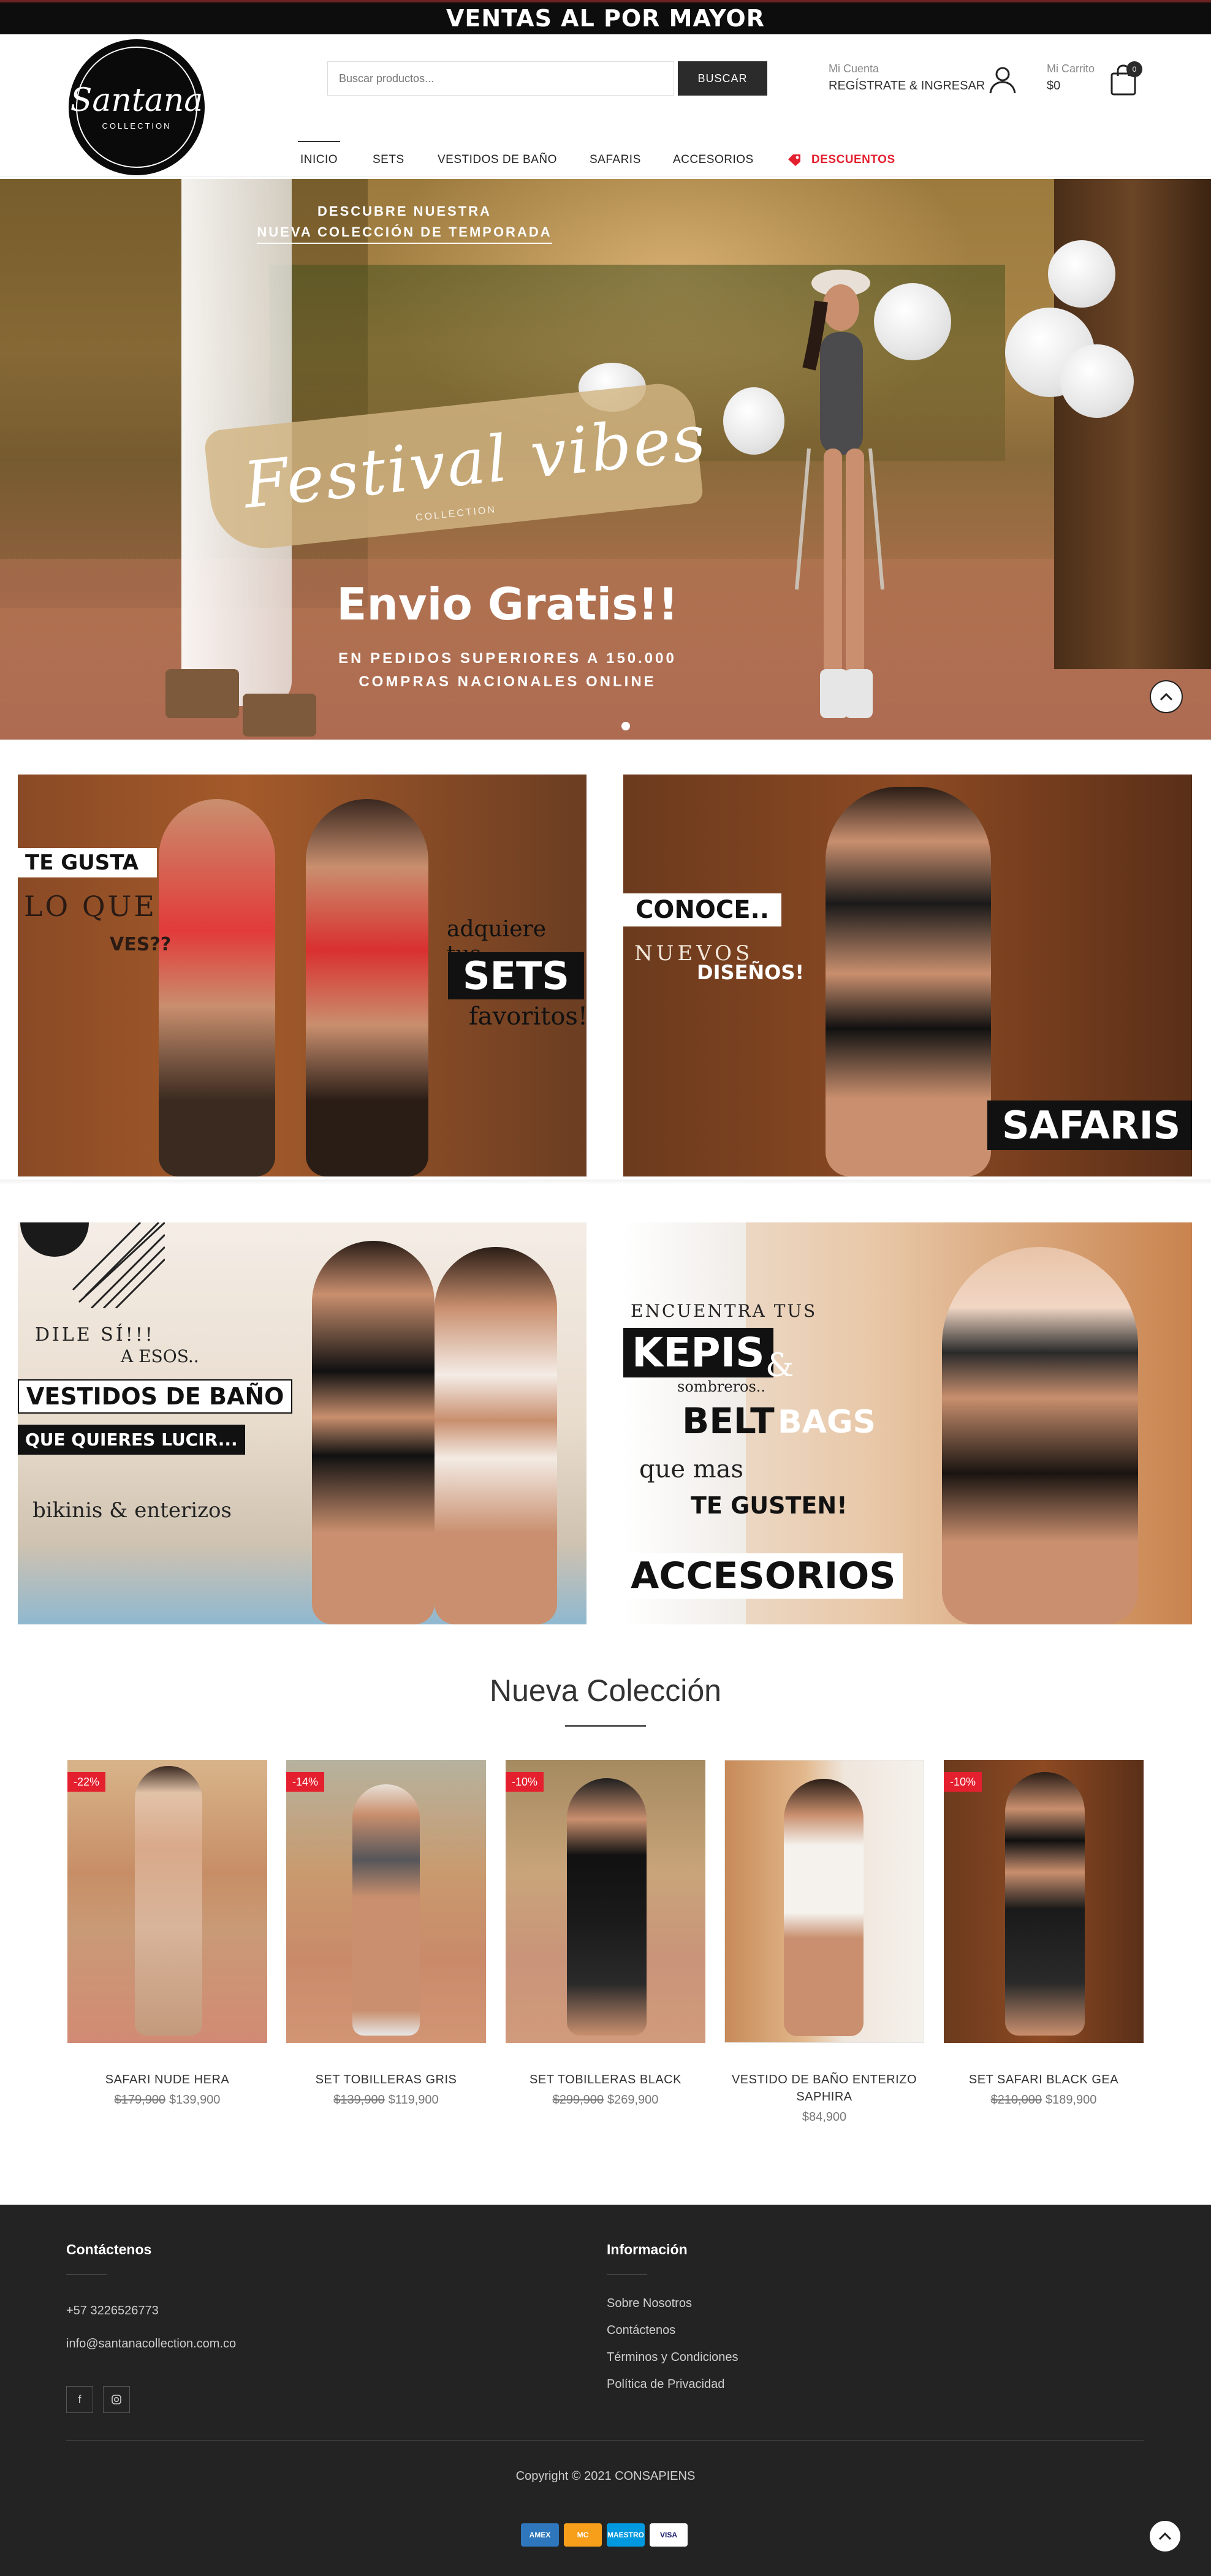  Describe the element at coordinates (669, 2535) in the screenshot. I see `visa-card-icon: VISA` at that location.